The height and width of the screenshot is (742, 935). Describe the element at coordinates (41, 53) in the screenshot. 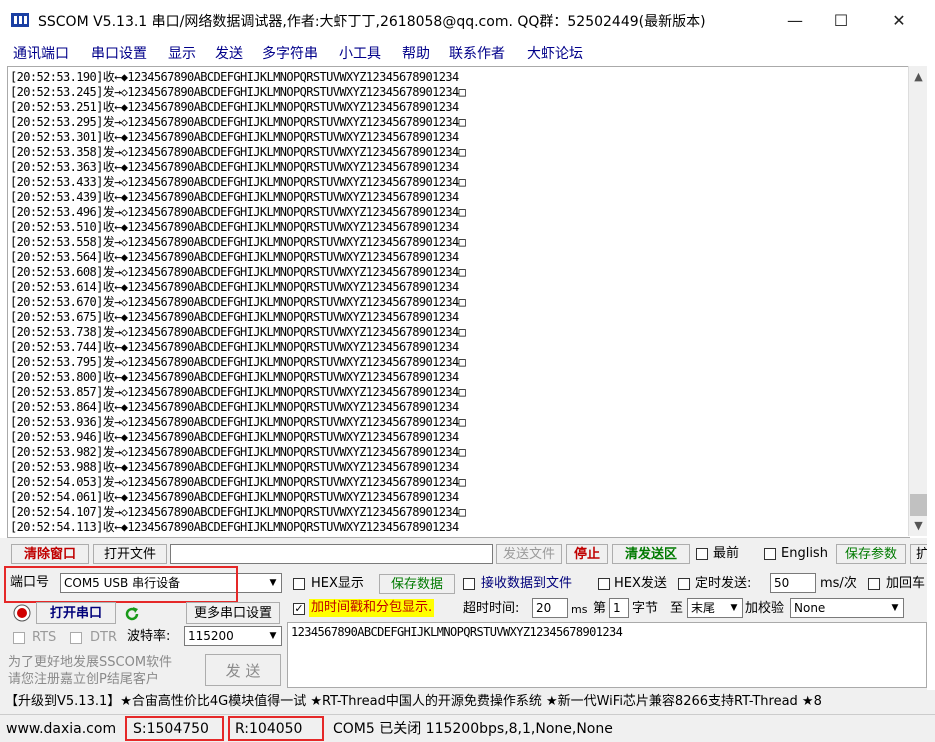

I see `menu-comm-port: 通讯端口` at that location.